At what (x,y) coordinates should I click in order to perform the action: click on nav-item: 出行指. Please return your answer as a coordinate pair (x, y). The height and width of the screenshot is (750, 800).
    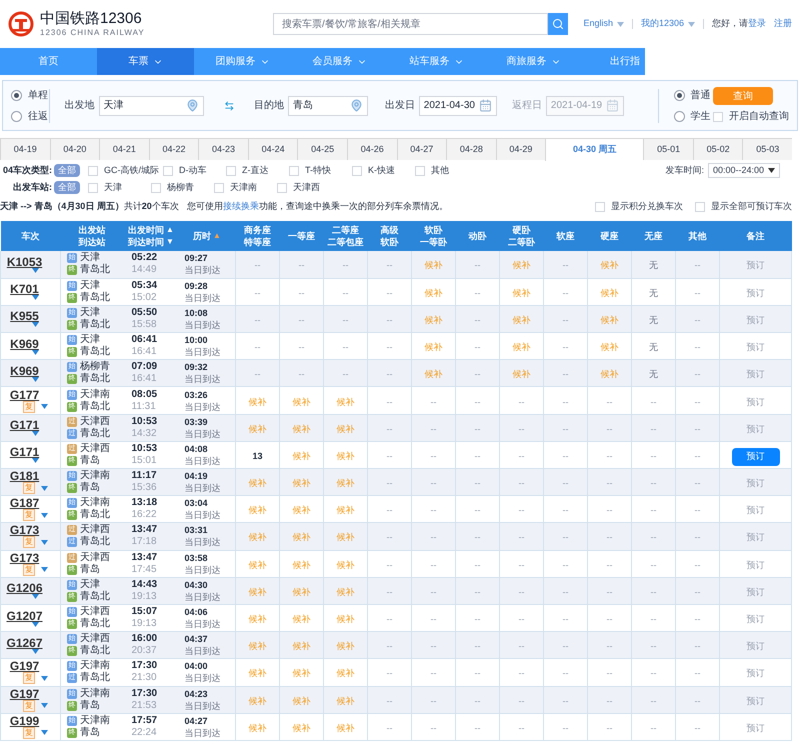
    Looking at the image, I should click on (613, 61).